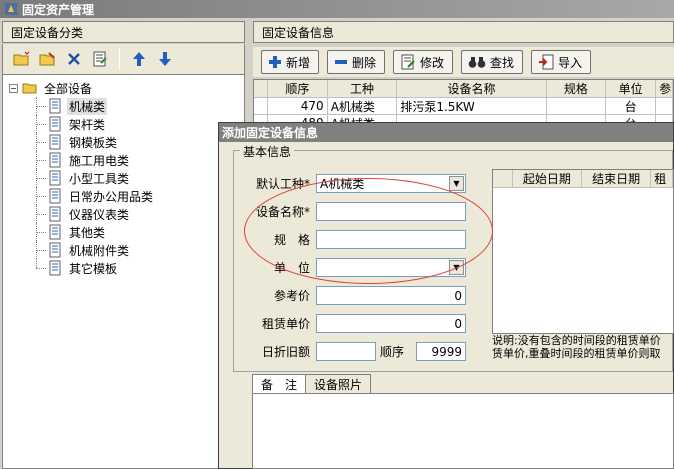  Describe the element at coordinates (577, 88) in the screenshot. I see `column-header: 规格` at that location.